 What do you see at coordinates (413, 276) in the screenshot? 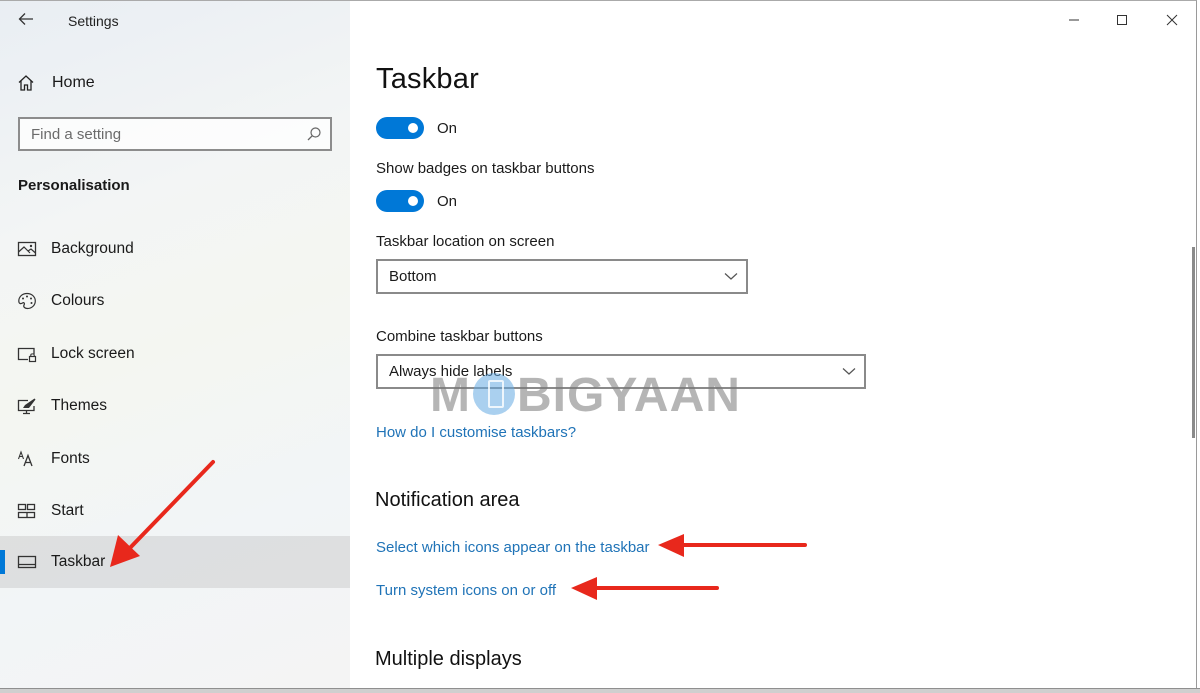
I see `location-selected-value: Bottom` at bounding box center [413, 276].